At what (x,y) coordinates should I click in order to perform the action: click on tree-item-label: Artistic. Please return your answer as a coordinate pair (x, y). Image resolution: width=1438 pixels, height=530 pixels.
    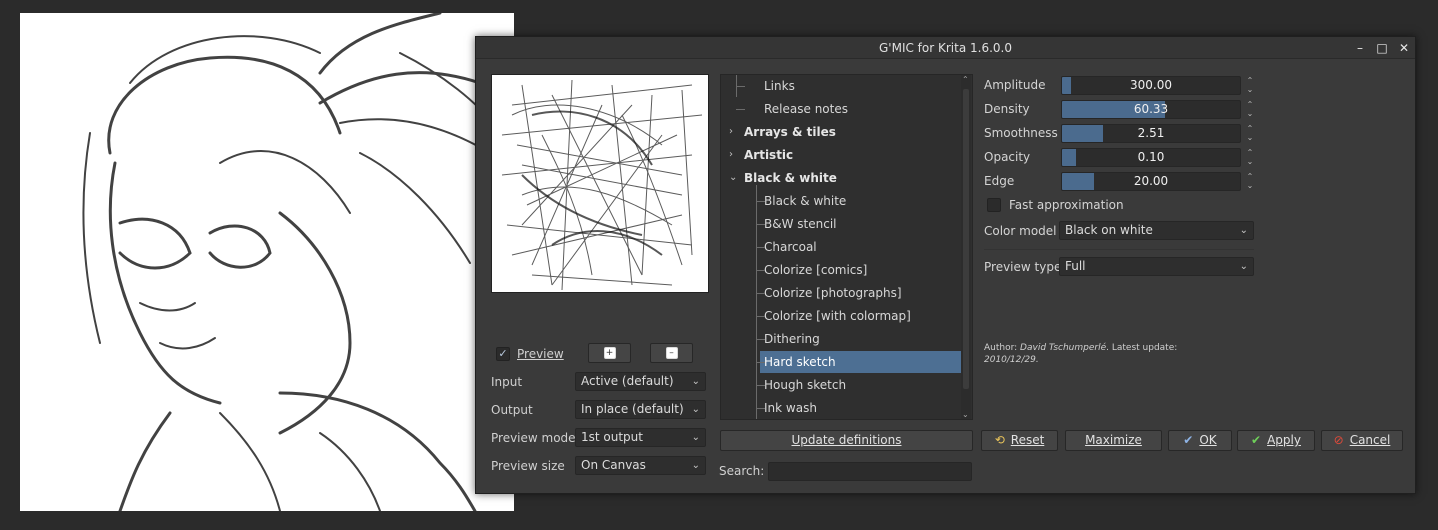
    Looking at the image, I should click on (769, 155).